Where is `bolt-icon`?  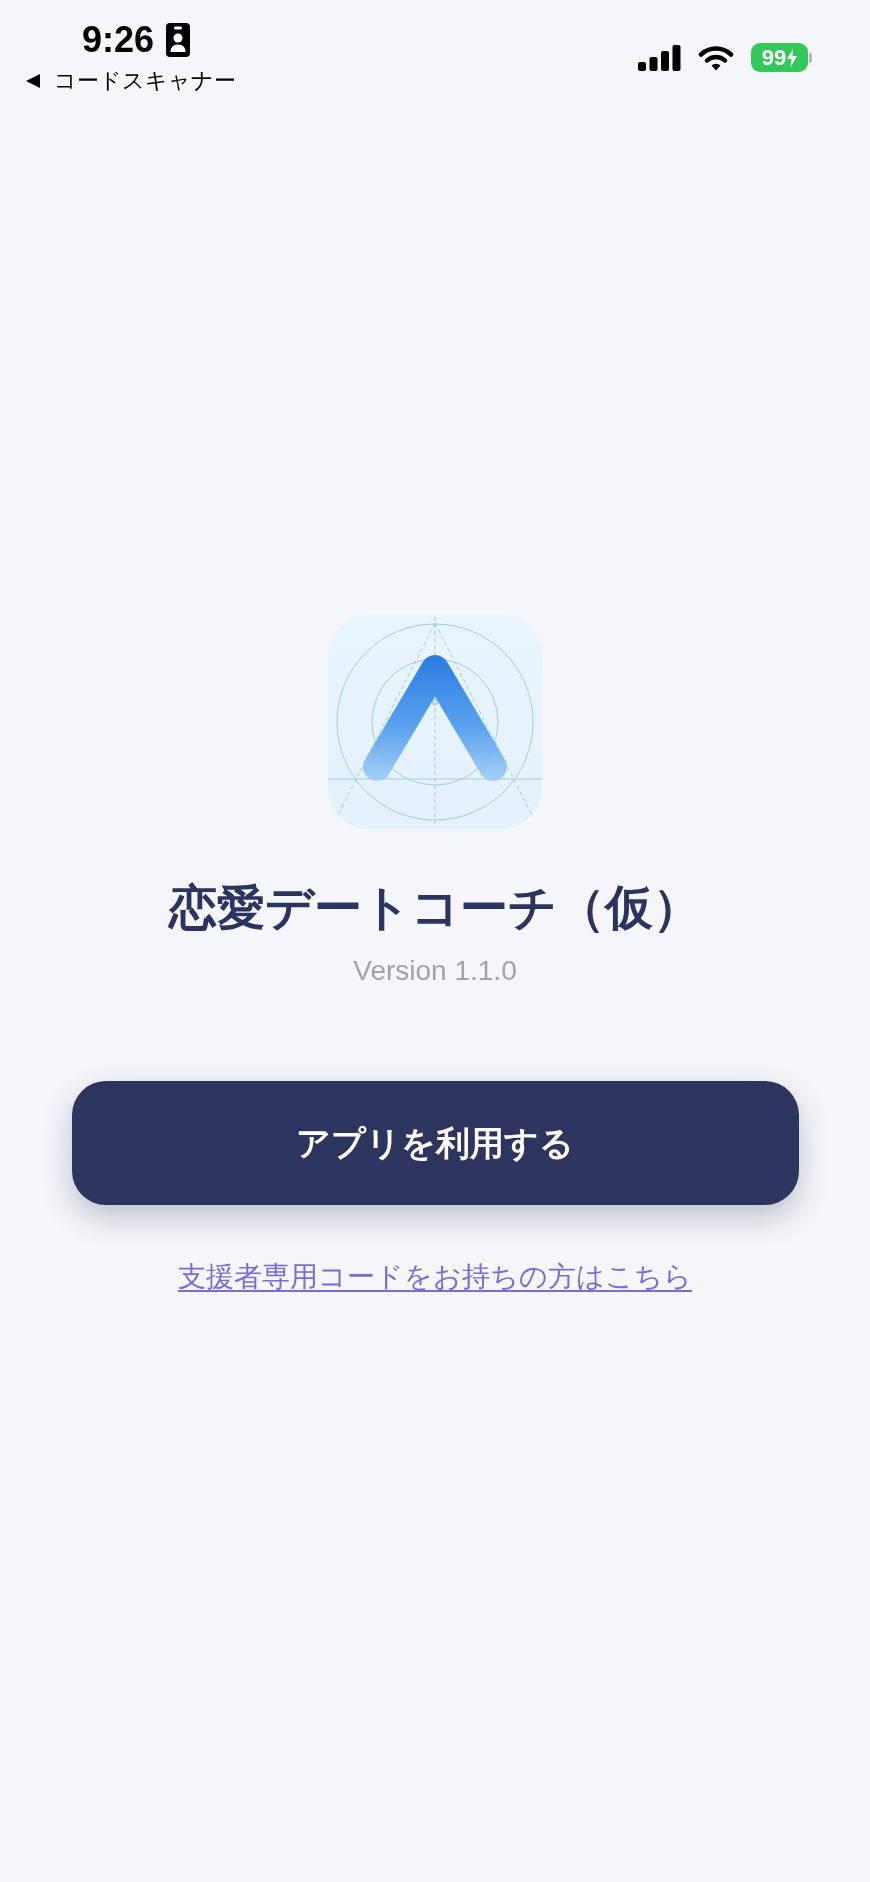
bolt-icon is located at coordinates (792, 57).